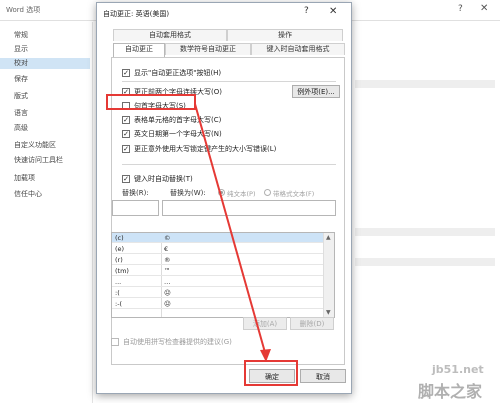 Image resolution: width=500 pixels, height=403 pixels. I want to click on watermark-brand: 脚本之家, so click(450, 391).